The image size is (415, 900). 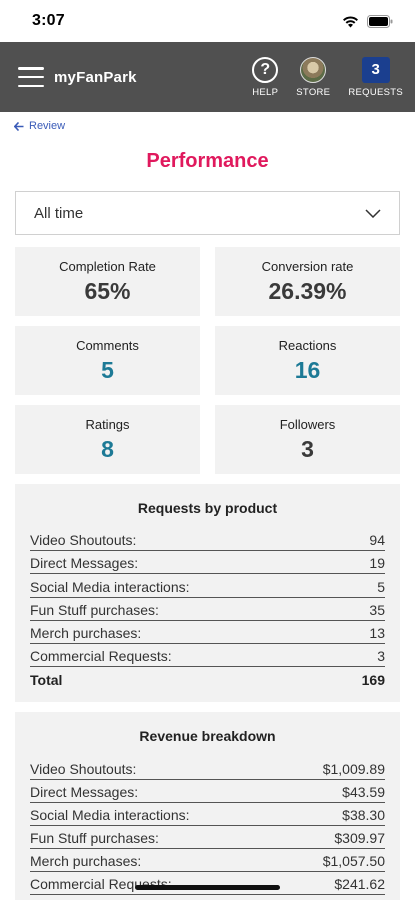 I want to click on back-link: Review, so click(x=207, y=122).